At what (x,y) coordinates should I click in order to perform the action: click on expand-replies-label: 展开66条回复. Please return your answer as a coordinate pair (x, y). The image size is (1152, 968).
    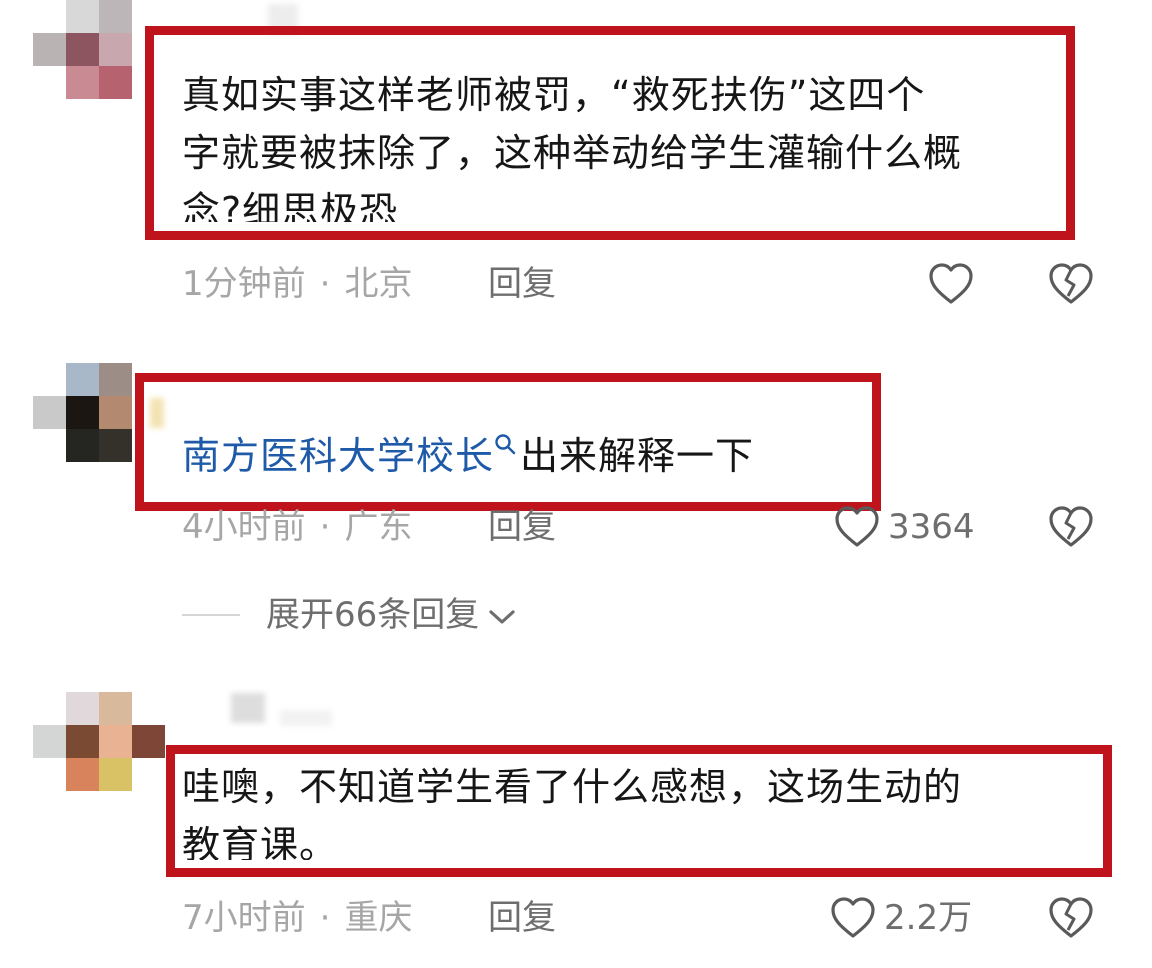
    Looking at the image, I should click on (373, 615).